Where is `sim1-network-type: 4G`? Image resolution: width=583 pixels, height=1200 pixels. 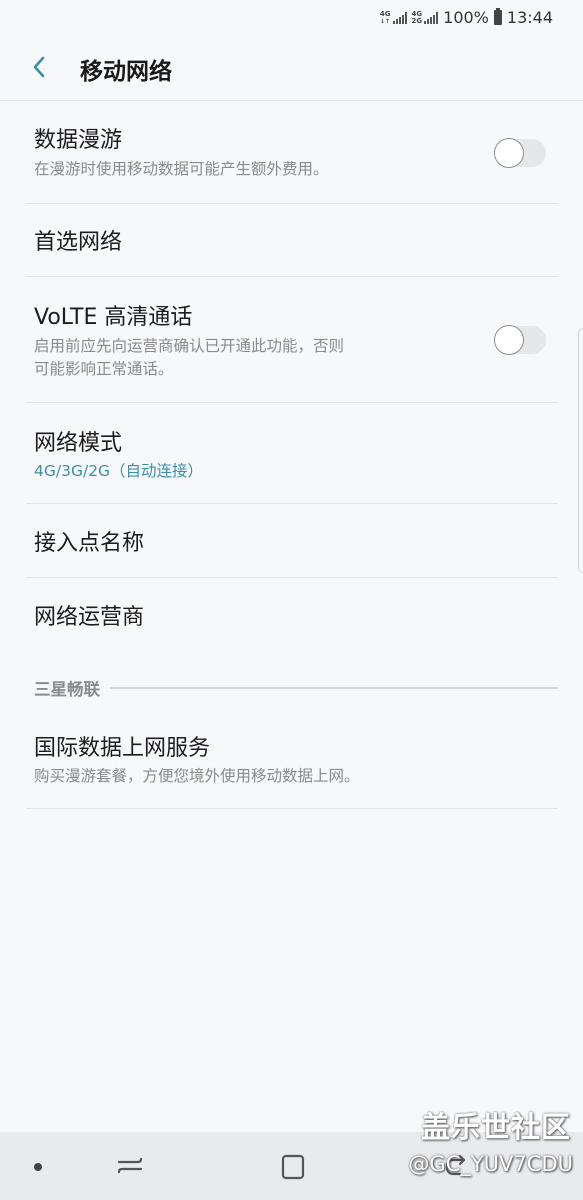
sim1-network-type: 4G is located at coordinates (385, 13).